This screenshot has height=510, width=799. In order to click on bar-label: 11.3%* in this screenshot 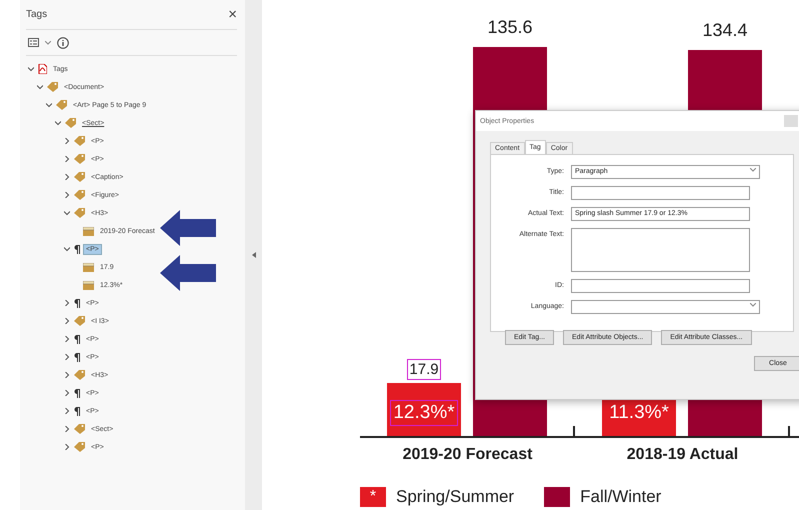, I will do `click(639, 413)`.